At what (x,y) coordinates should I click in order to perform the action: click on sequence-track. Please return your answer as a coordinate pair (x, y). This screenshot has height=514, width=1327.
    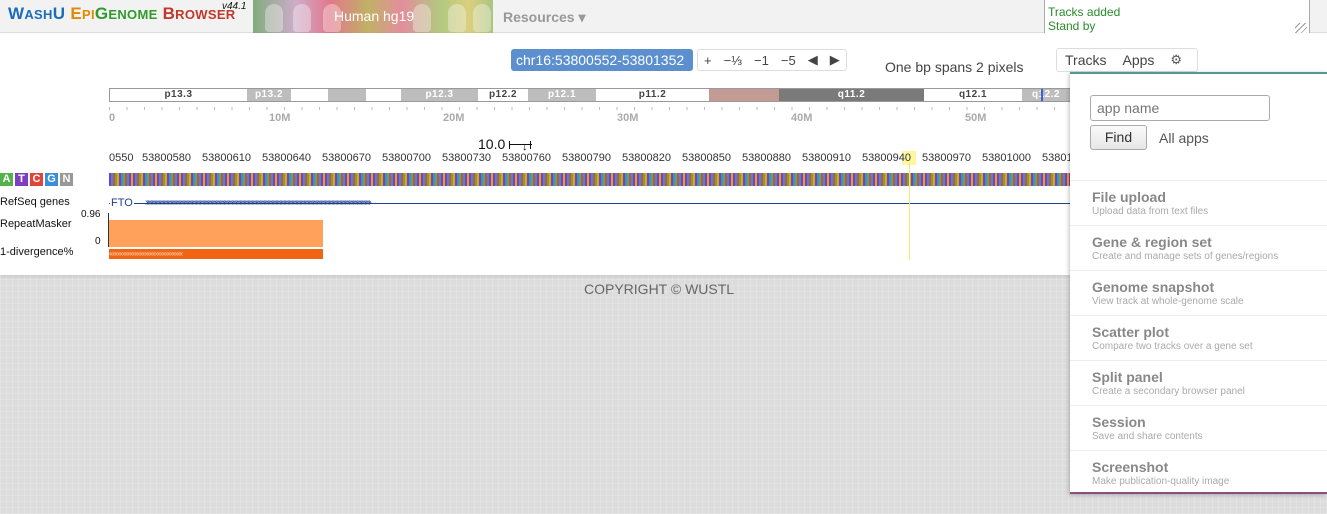
    Looking at the image, I should click on (590, 179).